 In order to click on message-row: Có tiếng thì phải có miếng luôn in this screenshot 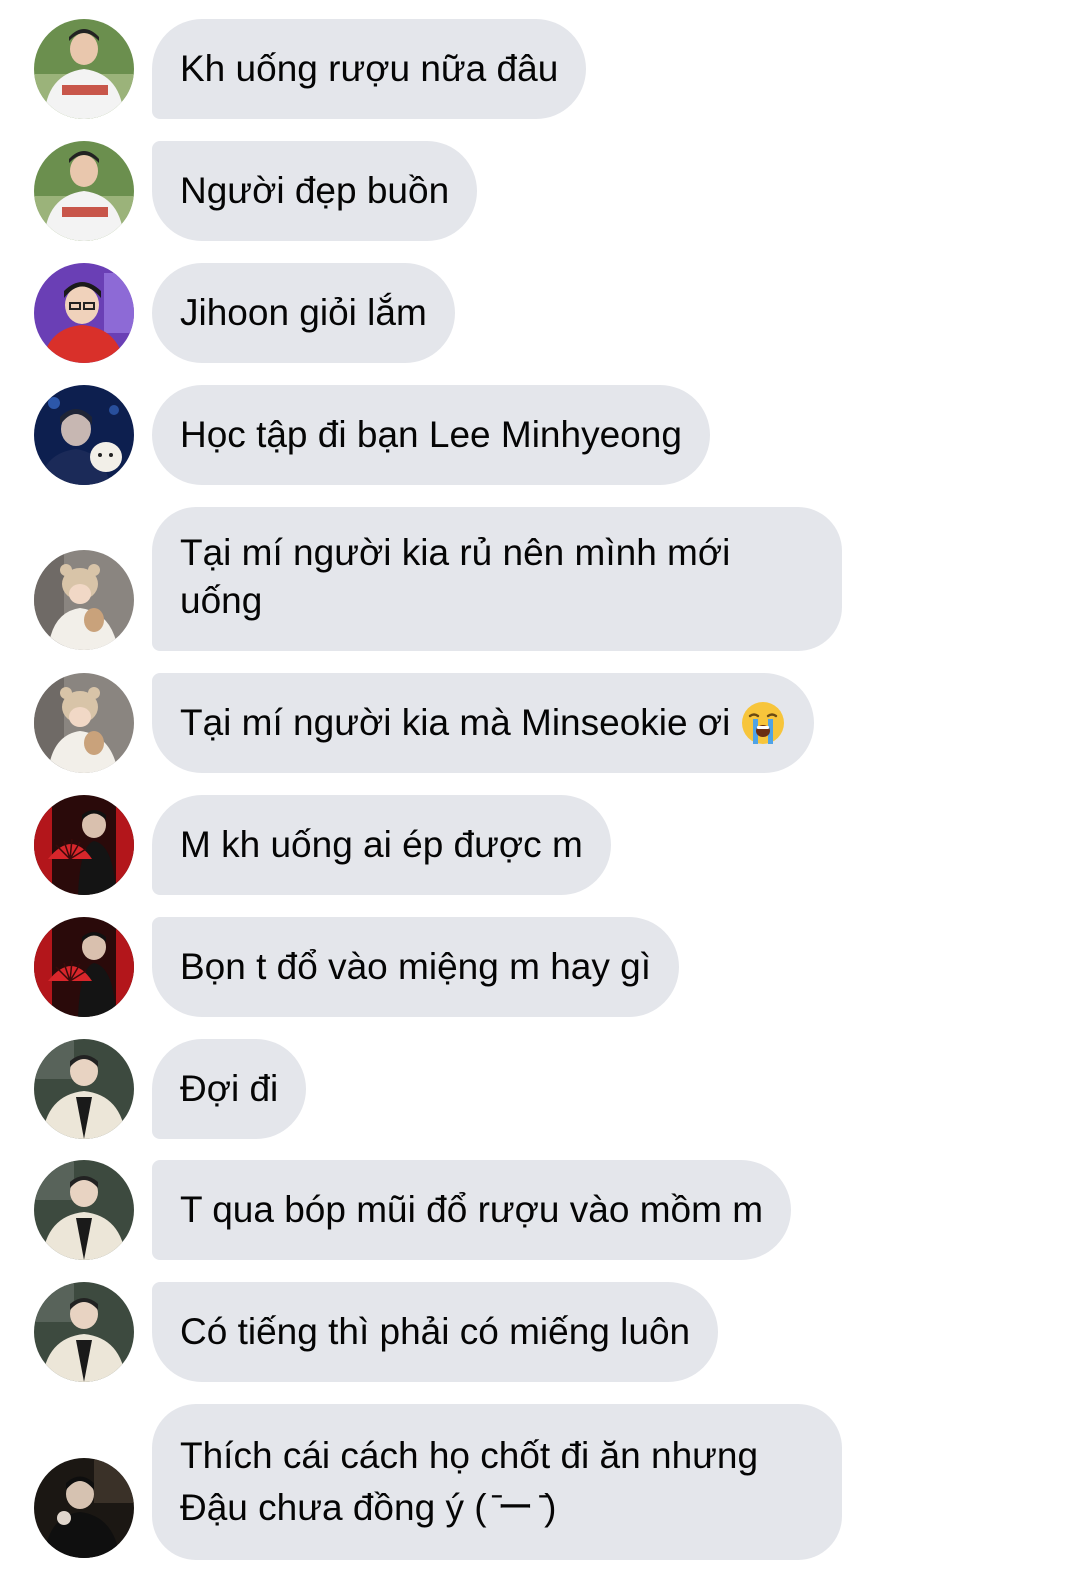, I will do `click(540, 1332)`.